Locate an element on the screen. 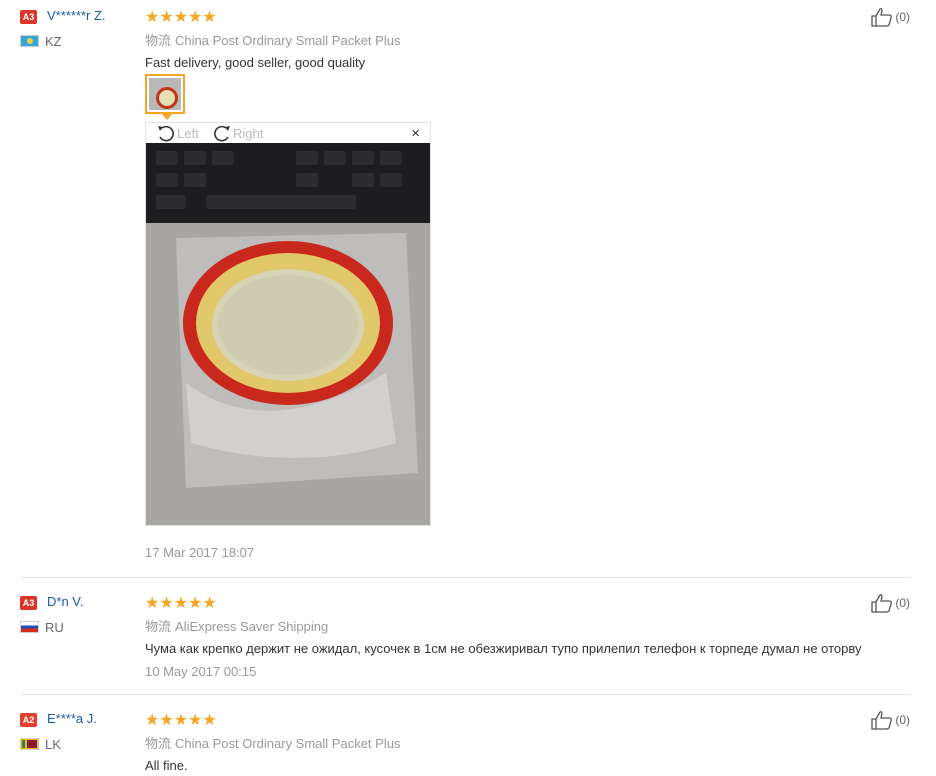  review-photo-thumbnail is located at coordinates (165, 94).